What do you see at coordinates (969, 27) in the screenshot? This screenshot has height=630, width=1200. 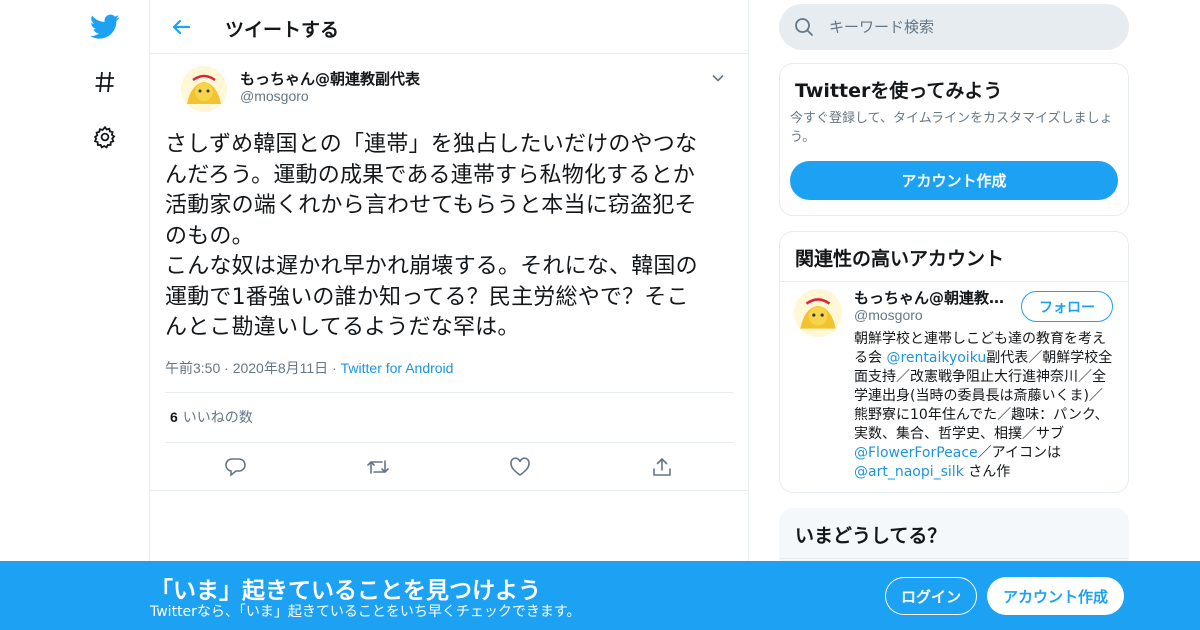 I see `search-input` at bounding box center [969, 27].